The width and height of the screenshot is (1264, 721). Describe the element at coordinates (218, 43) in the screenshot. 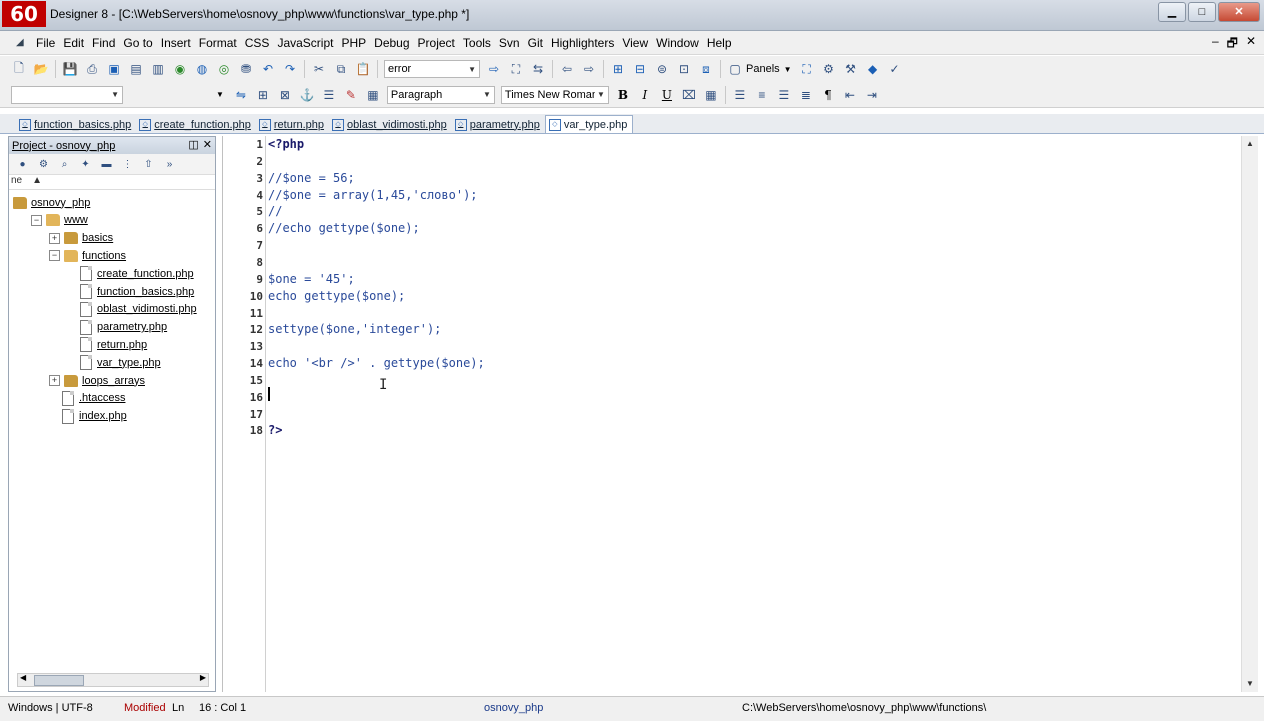

I see `menu-format: Format` at that location.